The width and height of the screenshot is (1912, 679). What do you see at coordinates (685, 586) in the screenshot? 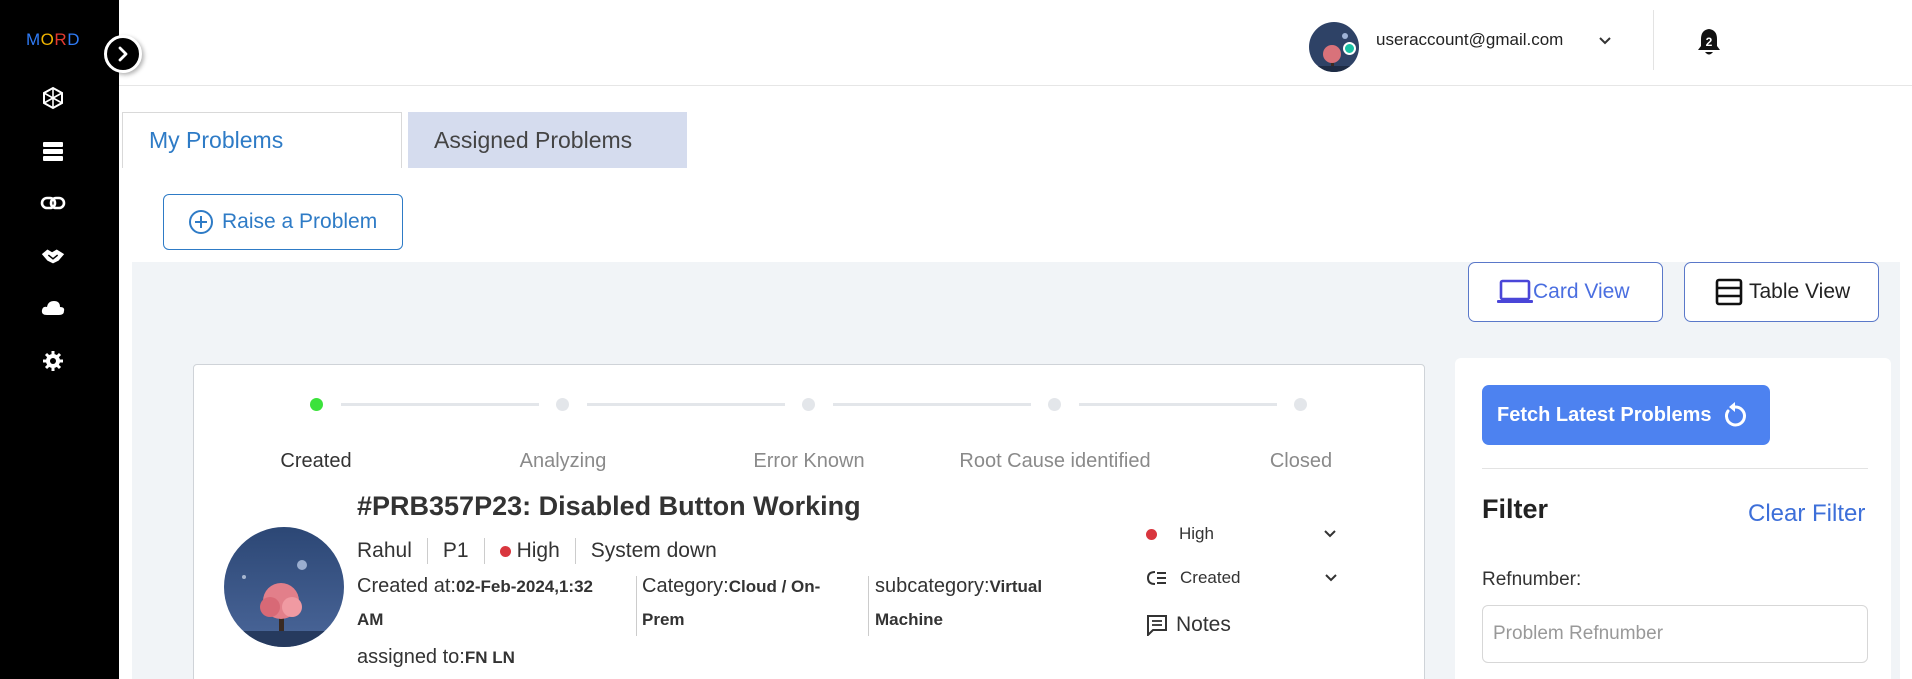
I see `category-label: Category:` at bounding box center [685, 586].